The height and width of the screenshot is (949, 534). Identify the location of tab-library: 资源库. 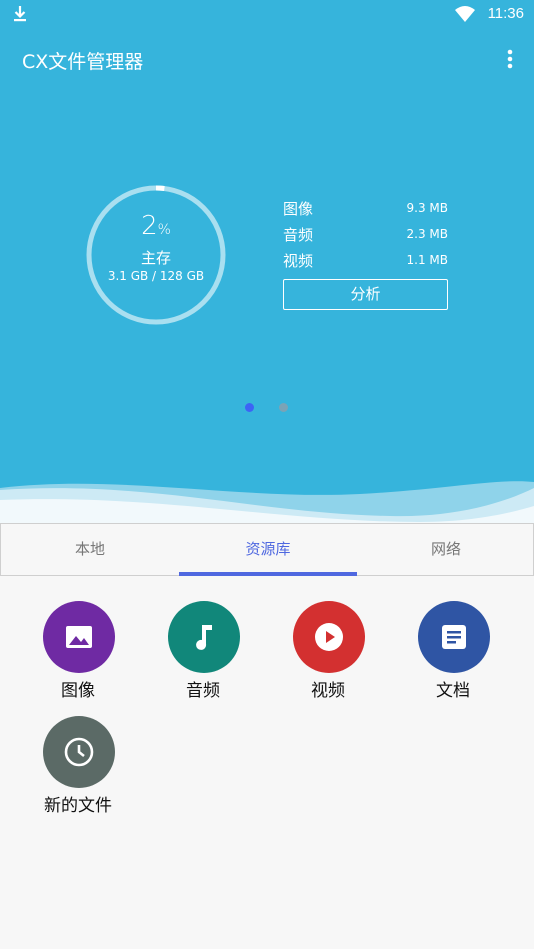
(268, 549).